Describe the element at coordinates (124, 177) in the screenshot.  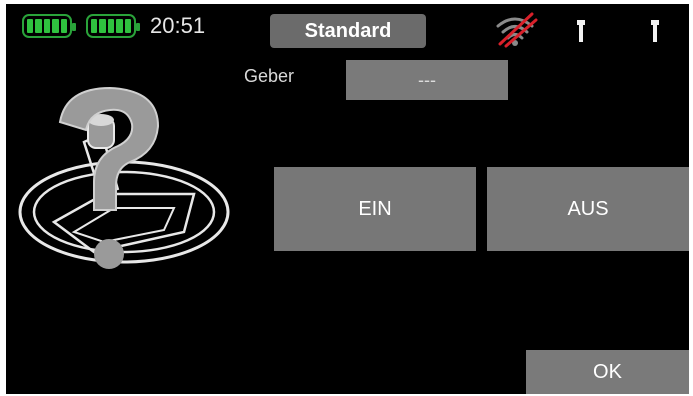
I see `stick-question-mark-icon` at that location.